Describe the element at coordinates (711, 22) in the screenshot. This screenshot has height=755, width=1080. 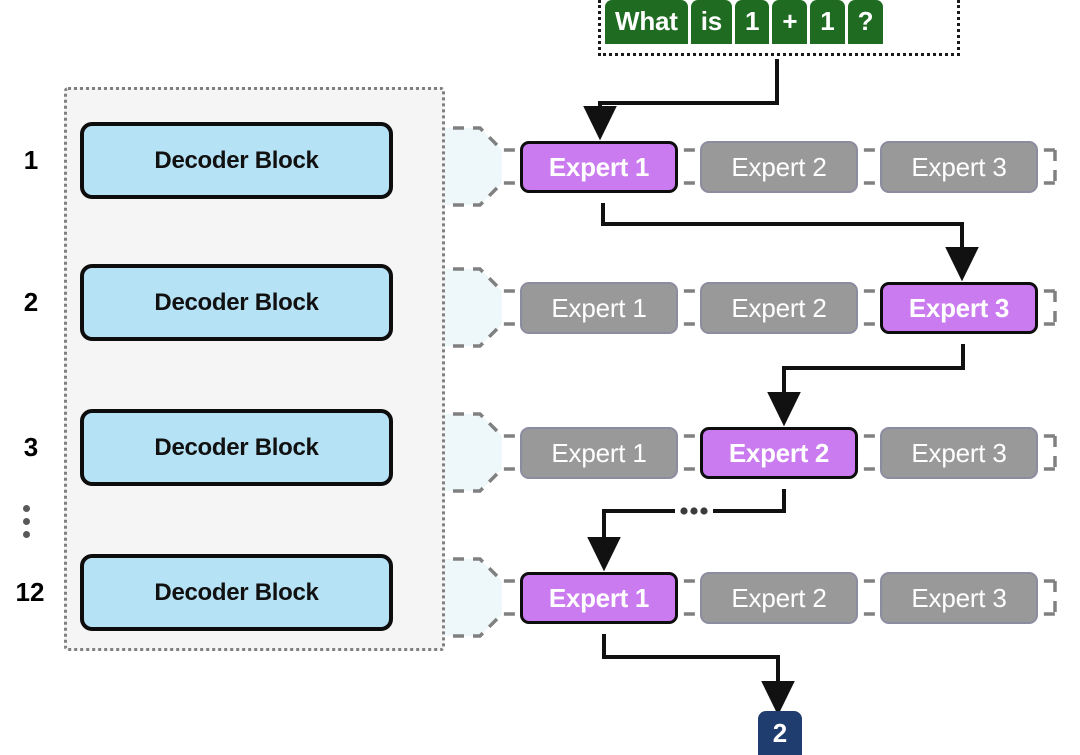
I see `prompt-token: is` at that location.